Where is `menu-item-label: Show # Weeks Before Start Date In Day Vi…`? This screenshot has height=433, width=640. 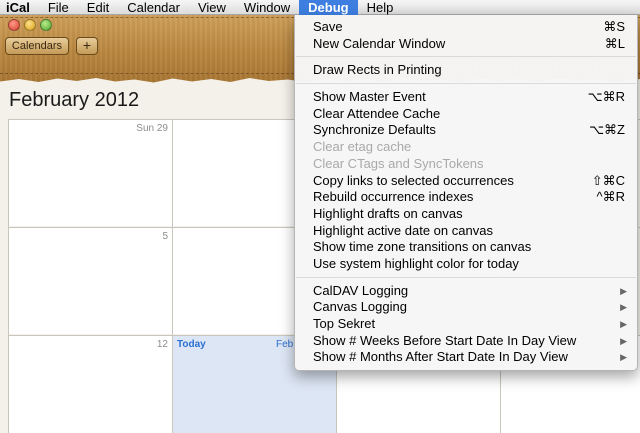 menu-item-label: Show # Weeks Before Start Date In Day Vi… is located at coordinates (445, 340).